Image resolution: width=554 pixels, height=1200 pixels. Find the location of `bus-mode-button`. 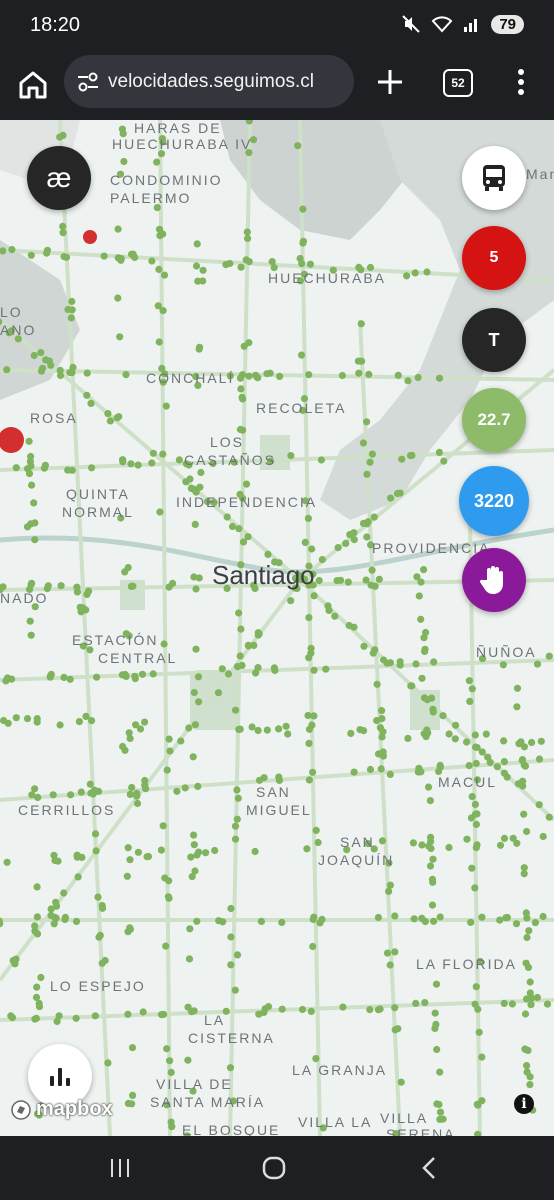

bus-mode-button is located at coordinates (494, 178).